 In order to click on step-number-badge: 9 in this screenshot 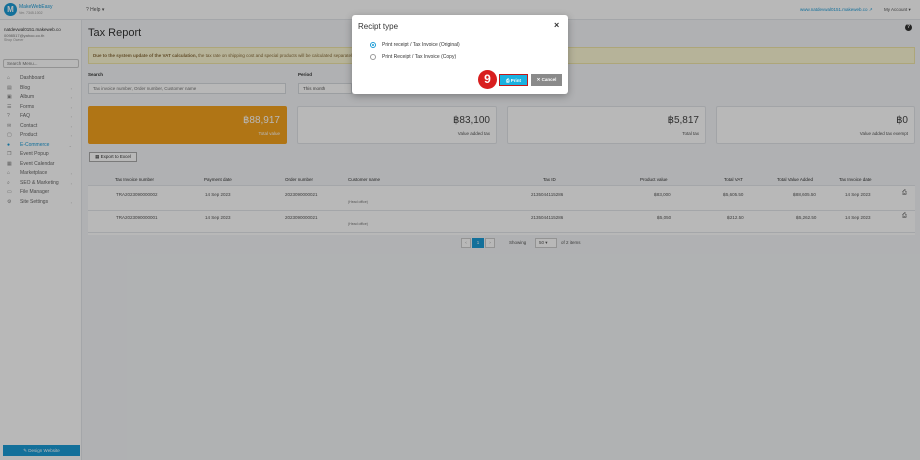, I will do `click(487, 79)`.